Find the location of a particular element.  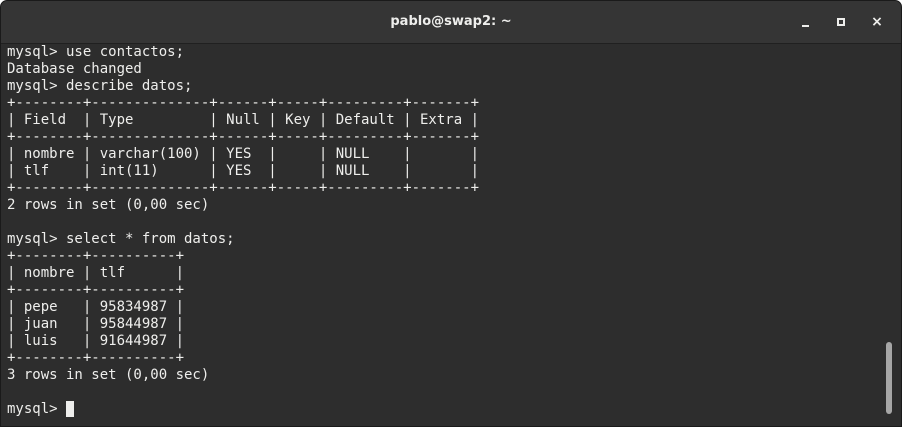

terminal-line: | nombre | tlf | is located at coordinates (96, 273).